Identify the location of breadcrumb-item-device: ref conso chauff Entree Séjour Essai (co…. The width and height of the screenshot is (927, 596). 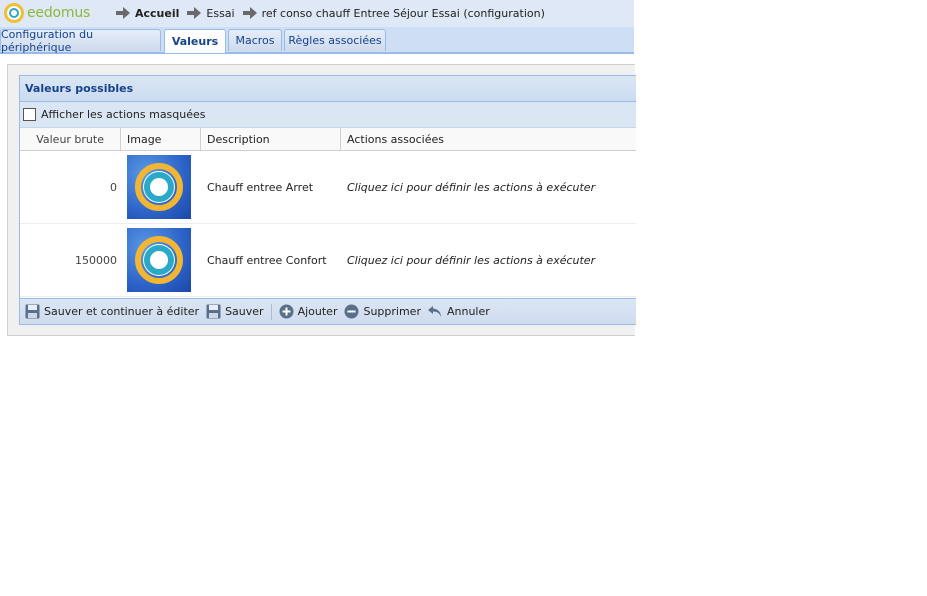
(393, 13).